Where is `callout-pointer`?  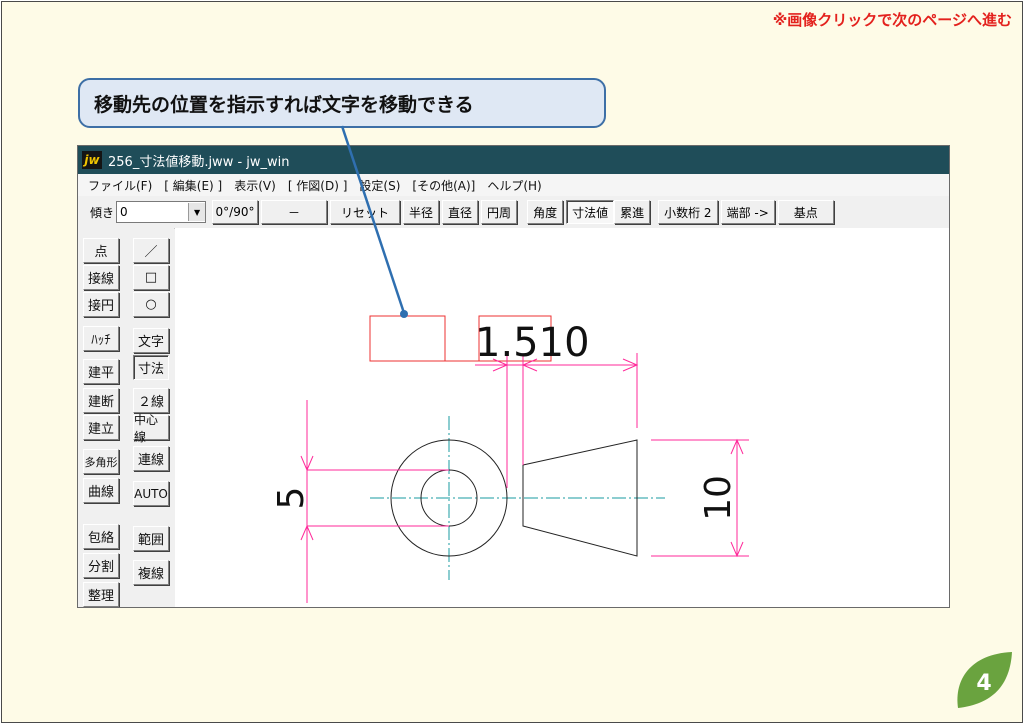 callout-pointer is located at coordinates (374, 221).